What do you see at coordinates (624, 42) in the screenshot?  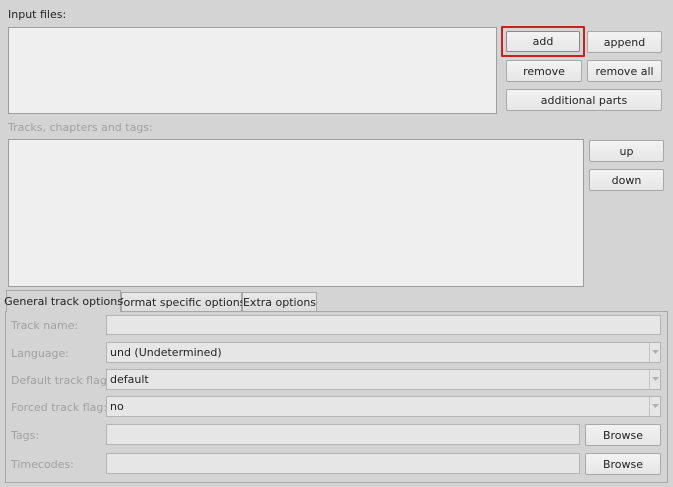 I see `append-button: append` at bounding box center [624, 42].